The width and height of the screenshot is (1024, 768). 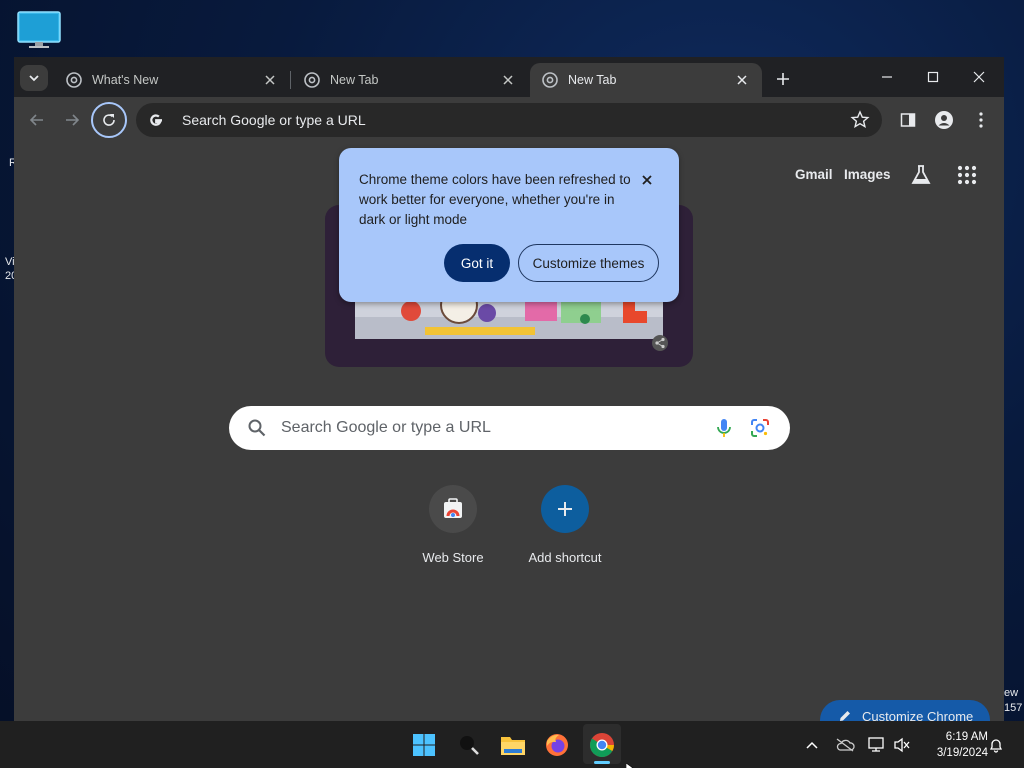 I want to click on new-tab-button, so click(x=783, y=79).